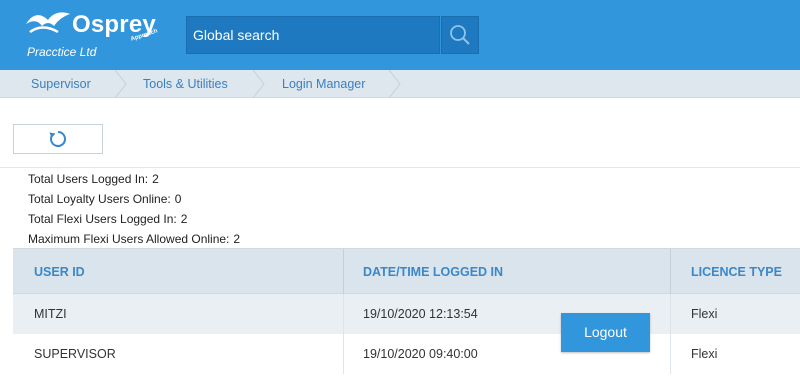  I want to click on search-button, so click(460, 35).